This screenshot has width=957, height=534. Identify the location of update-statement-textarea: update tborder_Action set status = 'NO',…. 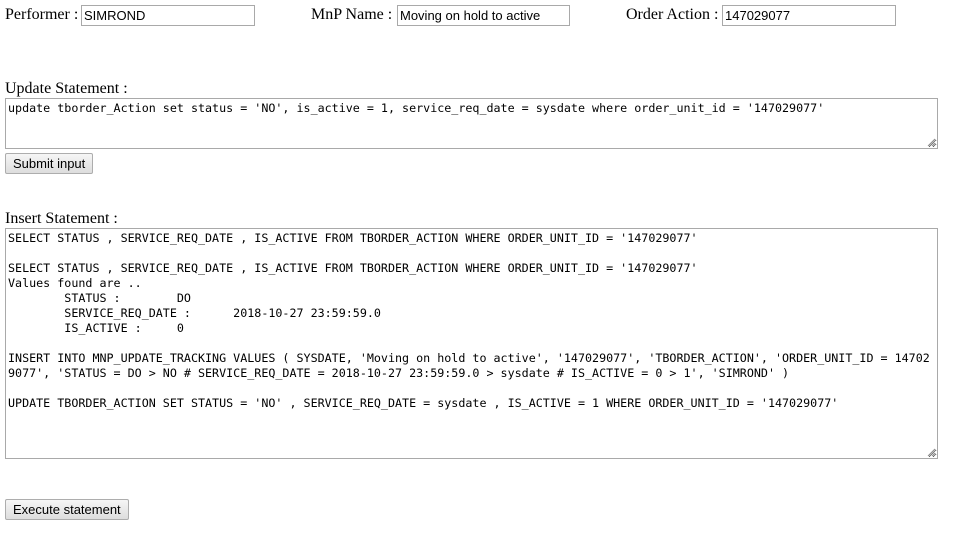
(471, 123).